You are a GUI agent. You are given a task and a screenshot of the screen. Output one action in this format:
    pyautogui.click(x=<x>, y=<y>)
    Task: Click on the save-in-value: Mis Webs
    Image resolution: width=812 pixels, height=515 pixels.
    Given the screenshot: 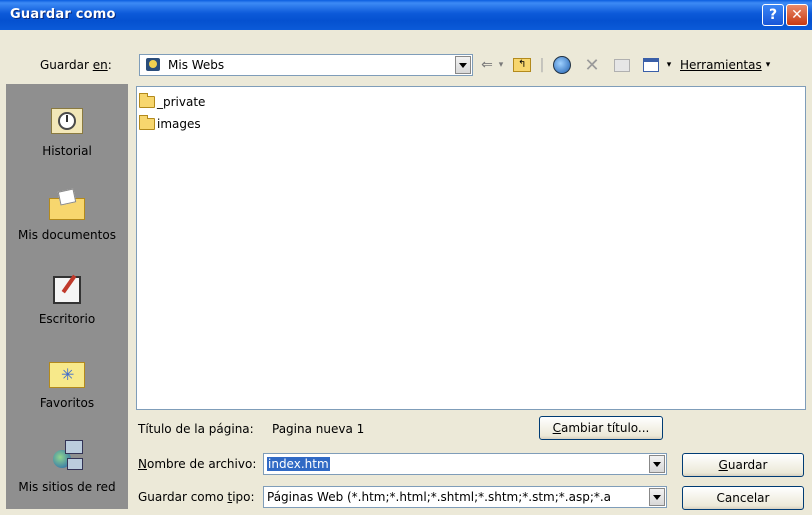 What is the action you would take?
    pyautogui.click(x=196, y=65)
    